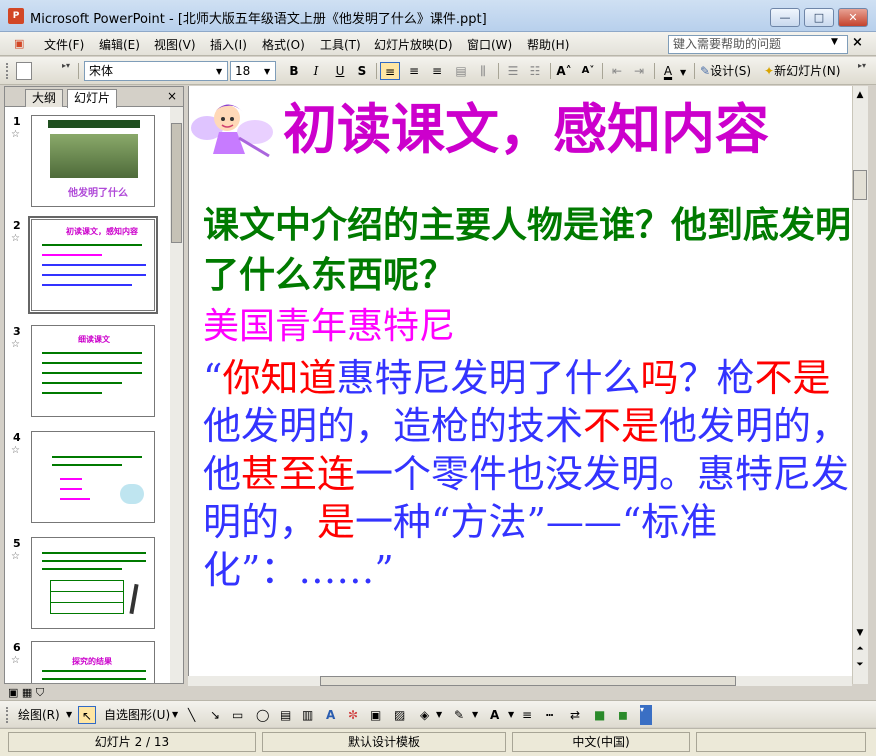 The width and height of the screenshot is (876, 756). Describe the element at coordinates (860, 665) in the screenshot. I see `next-slide-icon: ⏷` at that location.